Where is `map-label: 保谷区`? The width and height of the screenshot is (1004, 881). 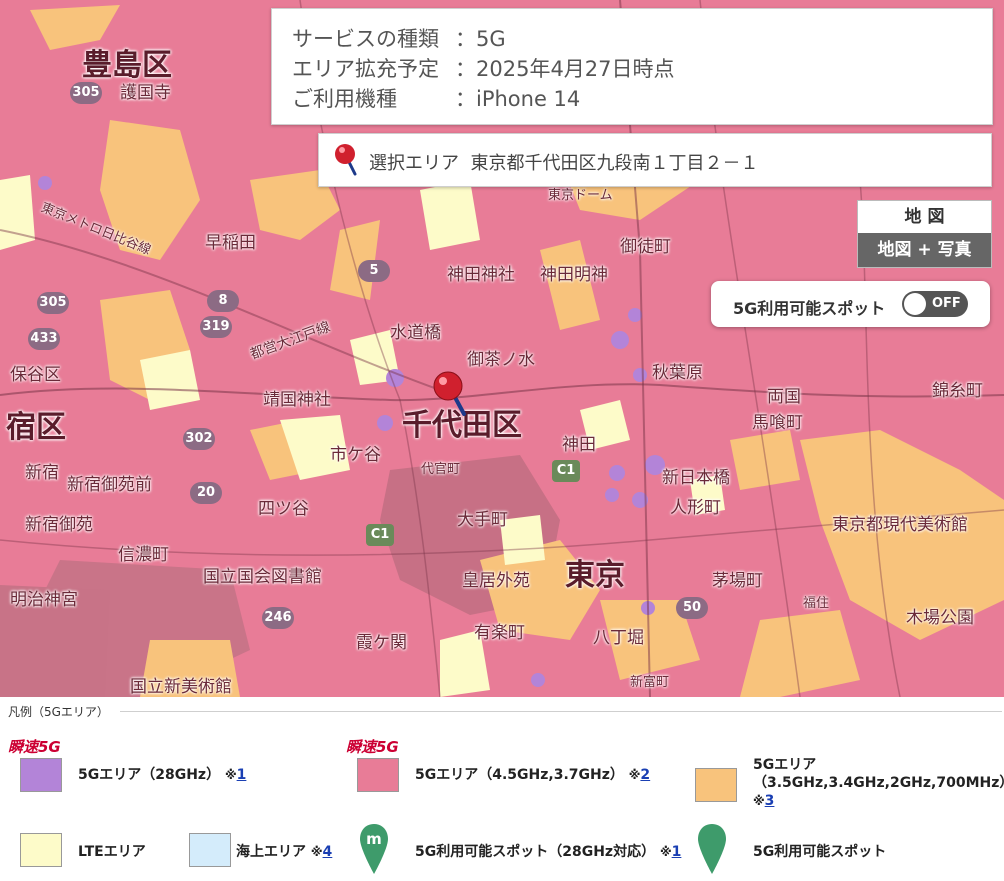
map-label: 保谷区 is located at coordinates (35, 375).